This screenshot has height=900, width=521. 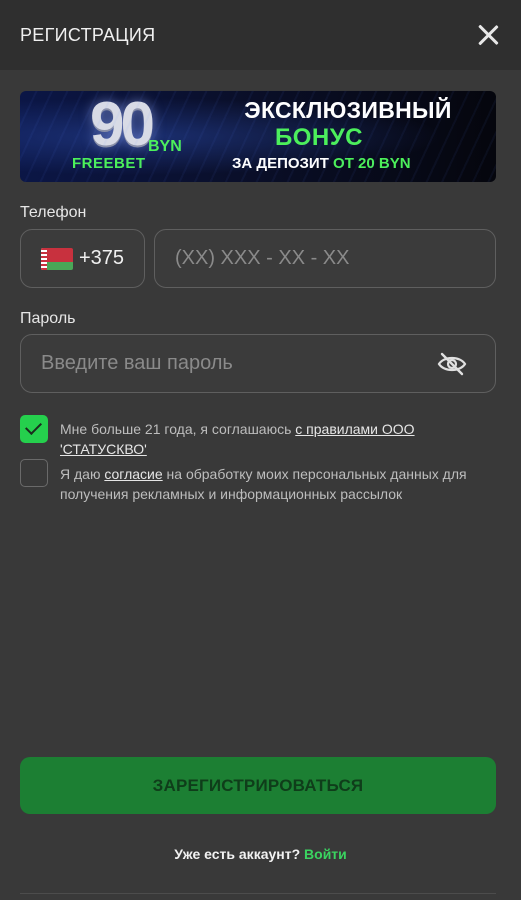 What do you see at coordinates (283, 163) in the screenshot?
I see `banner-line3-prefix: ЗА ДЕПОЗИТ` at bounding box center [283, 163].